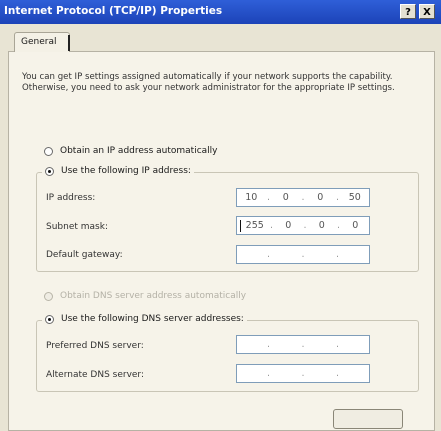 The height and width of the screenshot is (431, 441). I want to click on radio-obtain-dns-auto: Obtain DNS server address automatically, so click(145, 296).